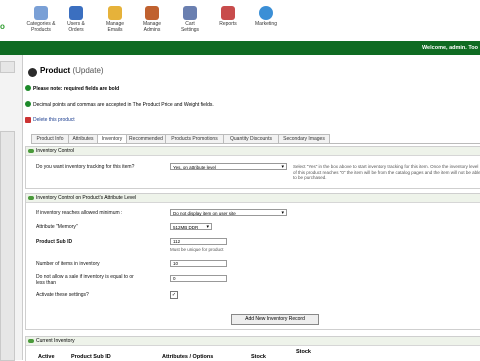  Describe the element at coordinates (266, 13) in the screenshot. I see `globe-icon` at that location.